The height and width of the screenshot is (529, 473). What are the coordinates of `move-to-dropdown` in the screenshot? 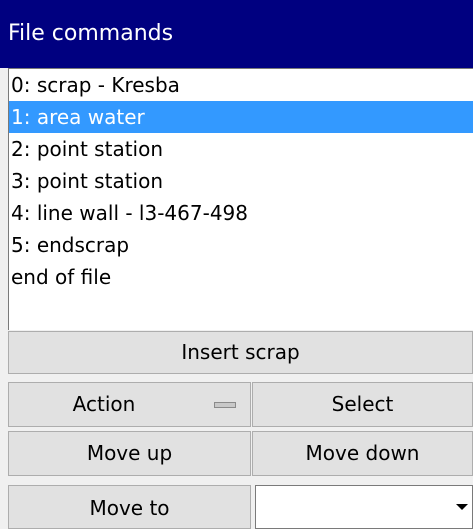 It's located at (364, 507).